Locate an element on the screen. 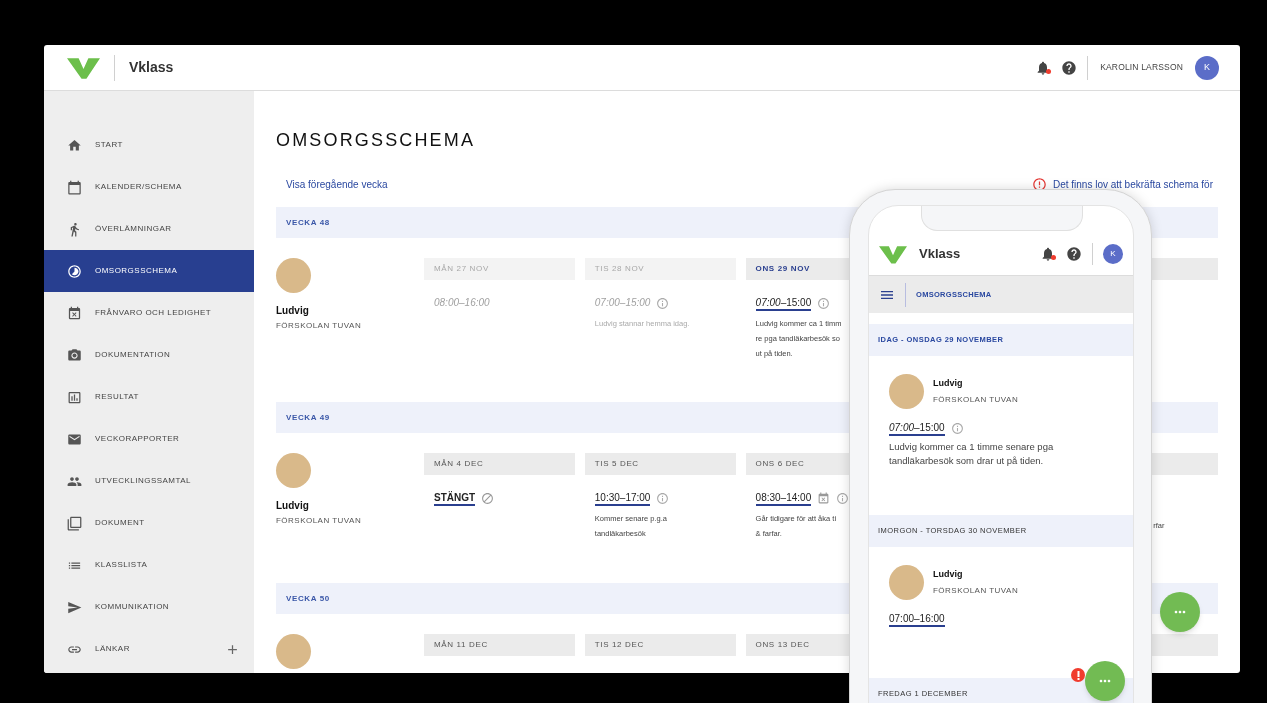 The height and width of the screenshot is (703, 1267). sidebar-item: FRÅNVARO OCH LEDIGHET is located at coordinates (149, 313).